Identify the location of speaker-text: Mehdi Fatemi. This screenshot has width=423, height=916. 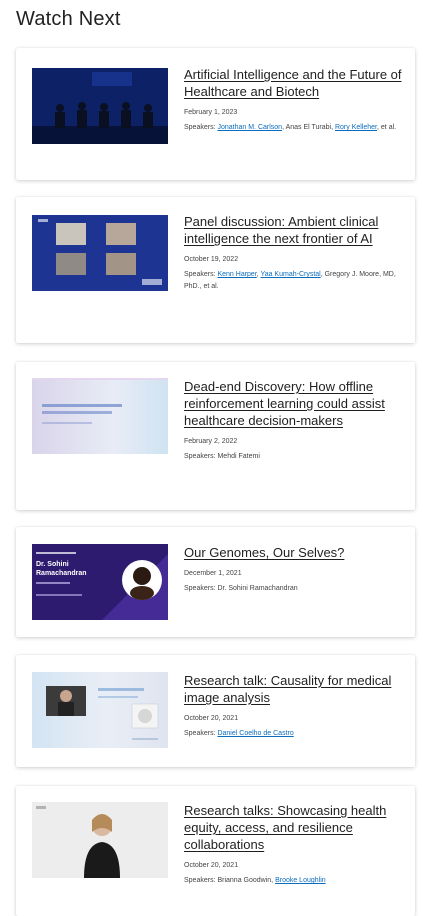
(238, 456).